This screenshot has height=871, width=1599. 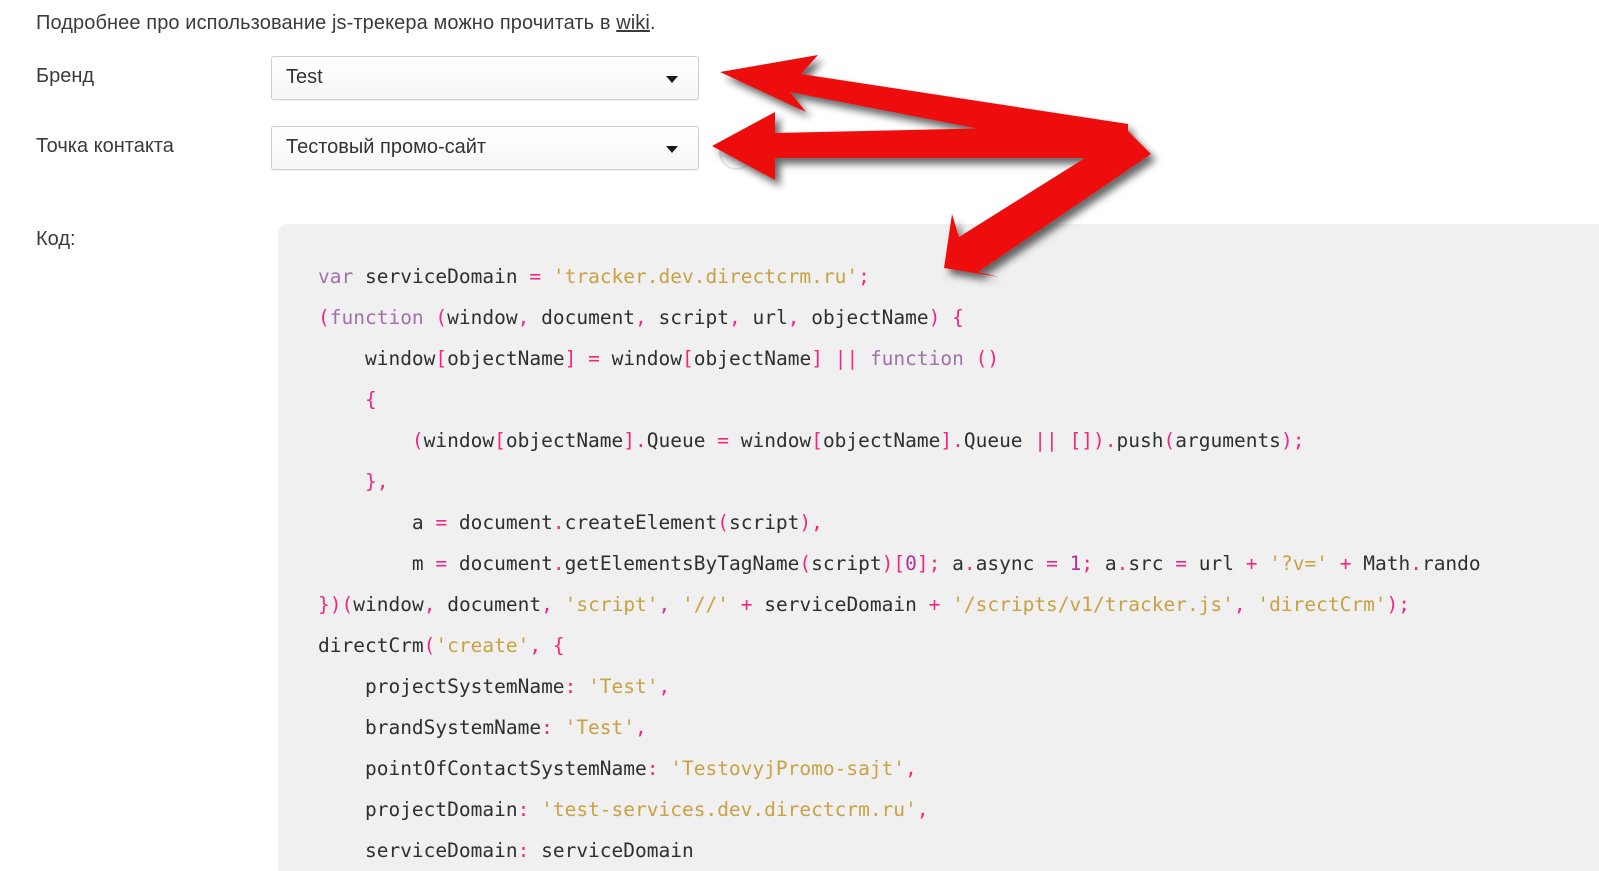 I want to click on brand-select-value: Test, so click(x=304, y=77).